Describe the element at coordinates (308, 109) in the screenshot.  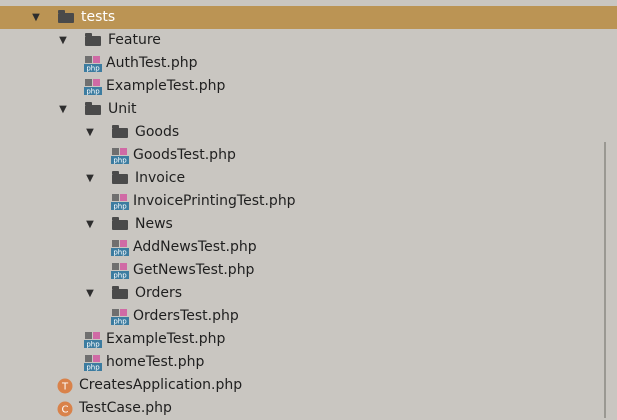
I see `tree-folder-row: ▼ Unit` at that location.